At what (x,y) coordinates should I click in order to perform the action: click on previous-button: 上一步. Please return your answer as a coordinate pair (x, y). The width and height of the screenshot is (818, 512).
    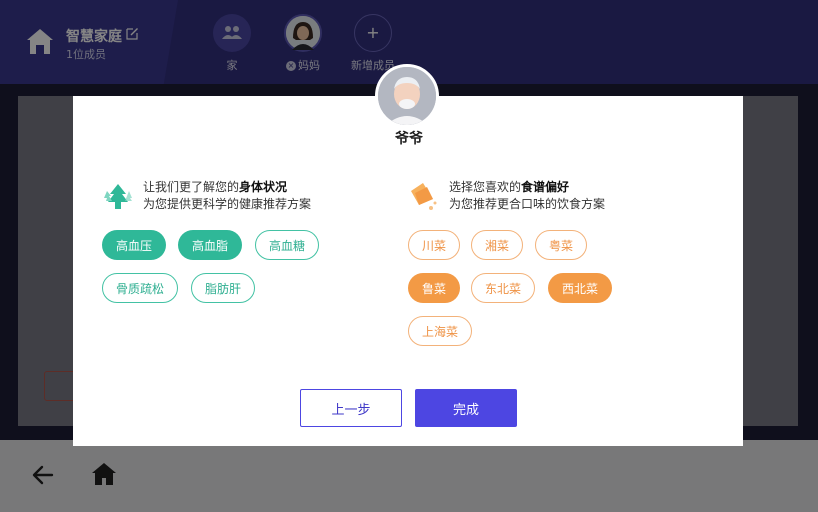
    Looking at the image, I should click on (351, 408).